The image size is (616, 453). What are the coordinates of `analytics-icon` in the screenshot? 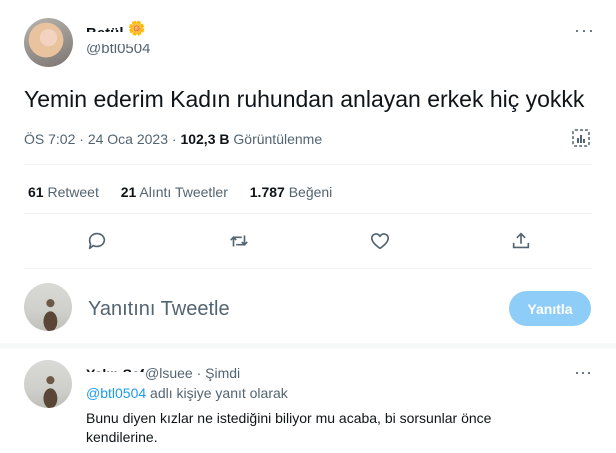 It's located at (581, 138).